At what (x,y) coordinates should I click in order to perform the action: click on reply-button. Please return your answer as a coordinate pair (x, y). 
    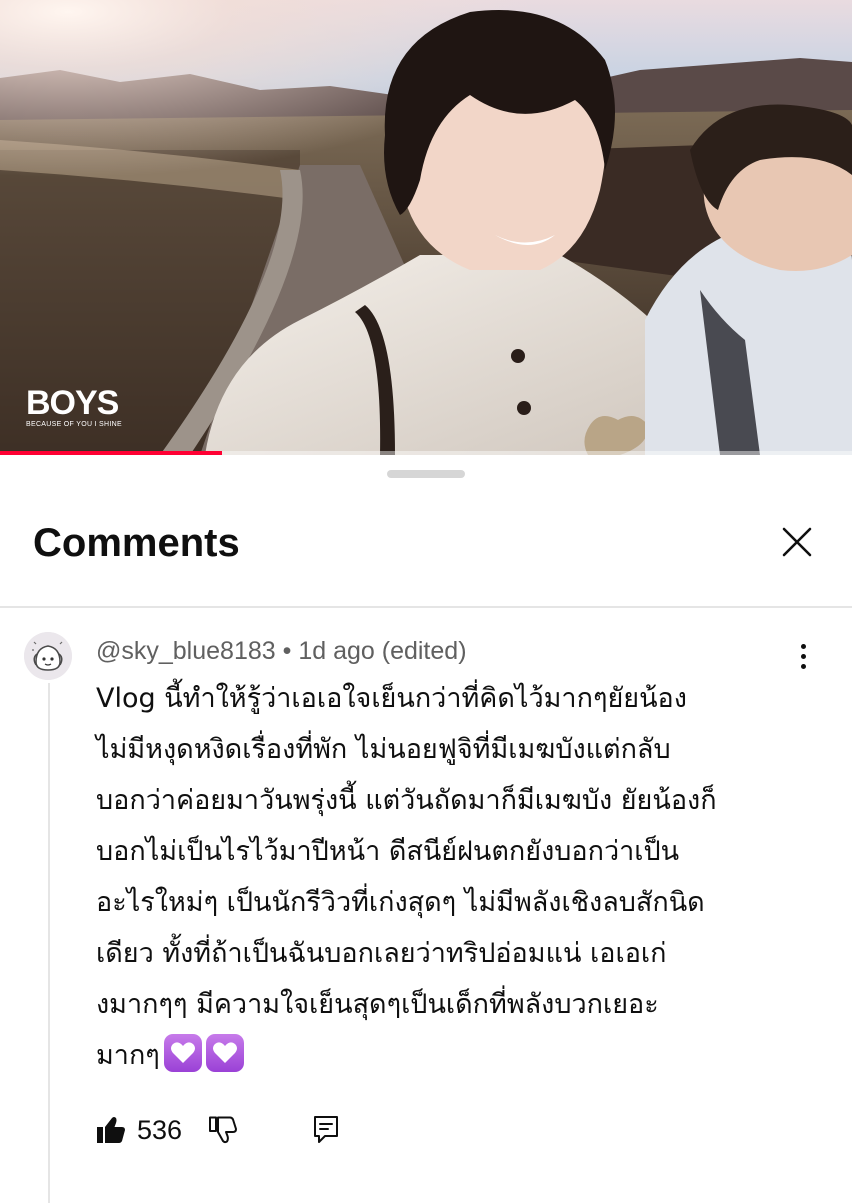
    Looking at the image, I should click on (326, 1130).